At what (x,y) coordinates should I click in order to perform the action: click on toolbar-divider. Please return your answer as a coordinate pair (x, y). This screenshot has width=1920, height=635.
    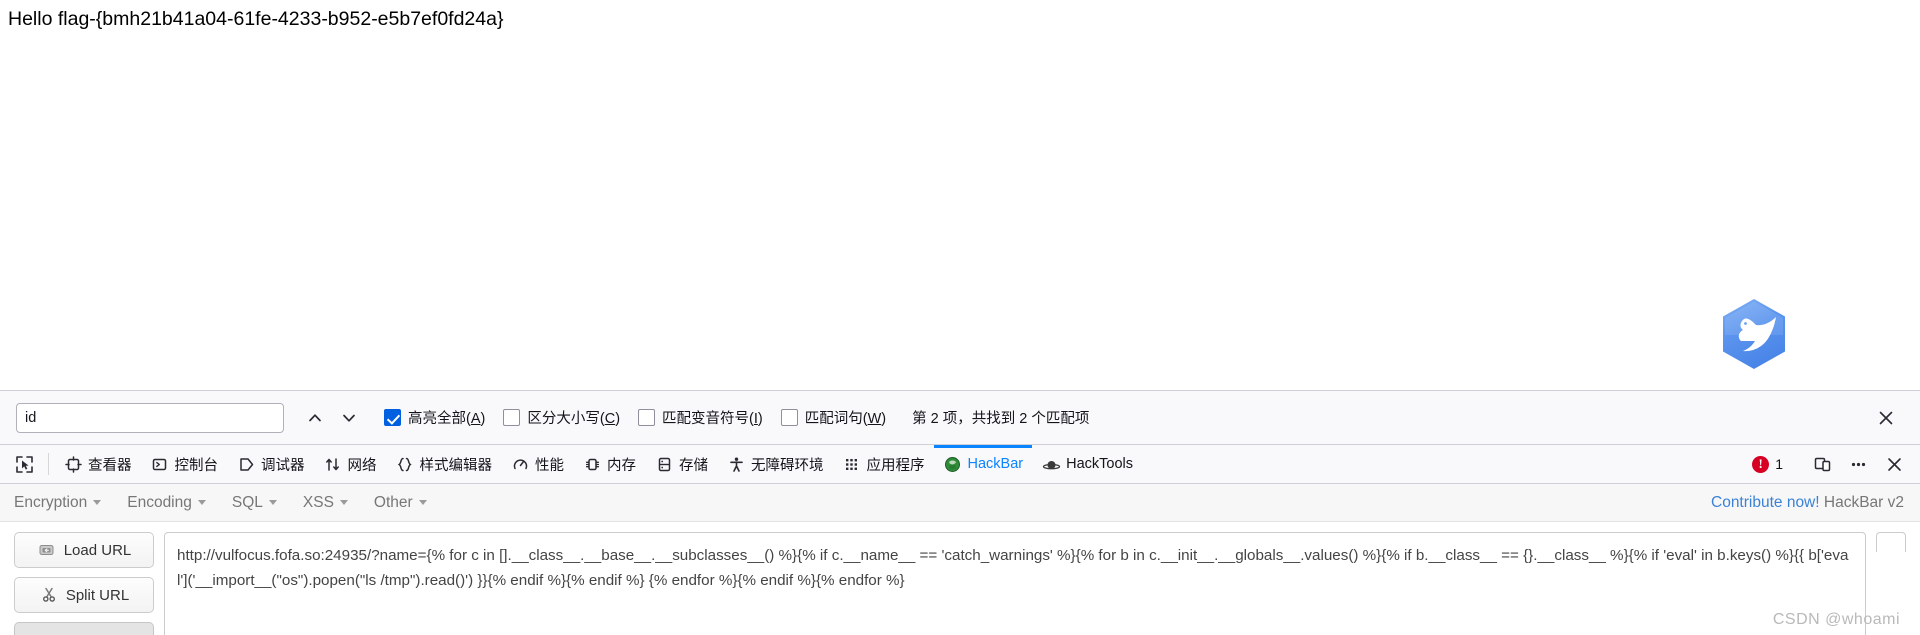
    Looking at the image, I should click on (48, 464).